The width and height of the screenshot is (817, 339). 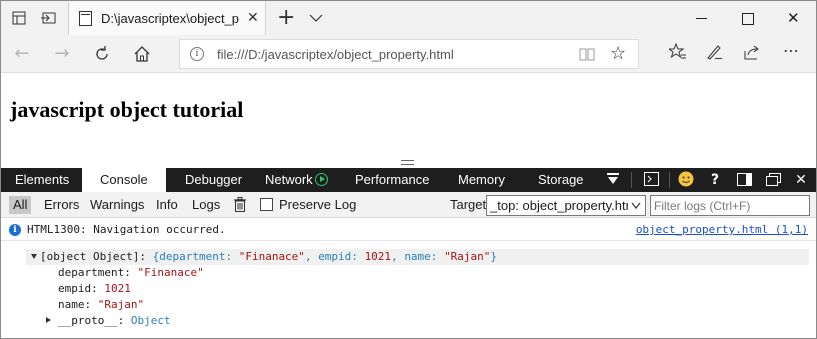 I want to click on reading-view-icon, so click(x=587, y=54).